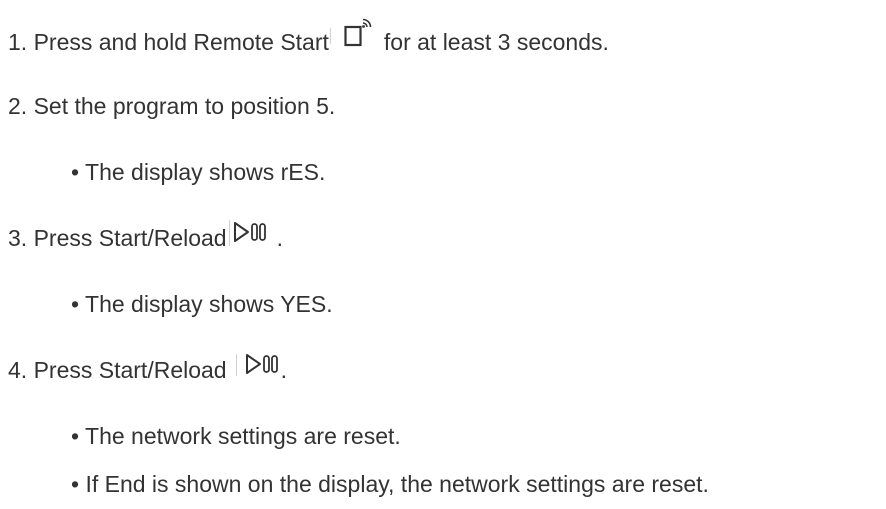 The width and height of the screenshot is (886, 509). I want to click on bullet-text: • The display shows YES., so click(202, 304).